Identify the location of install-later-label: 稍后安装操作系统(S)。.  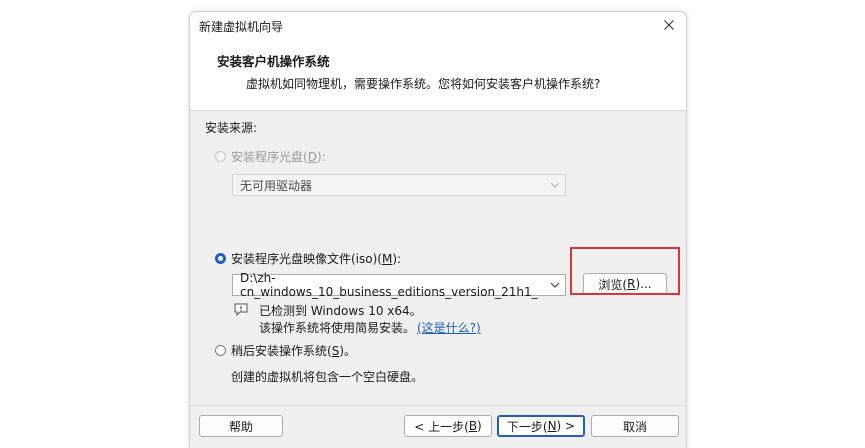
(293, 351).